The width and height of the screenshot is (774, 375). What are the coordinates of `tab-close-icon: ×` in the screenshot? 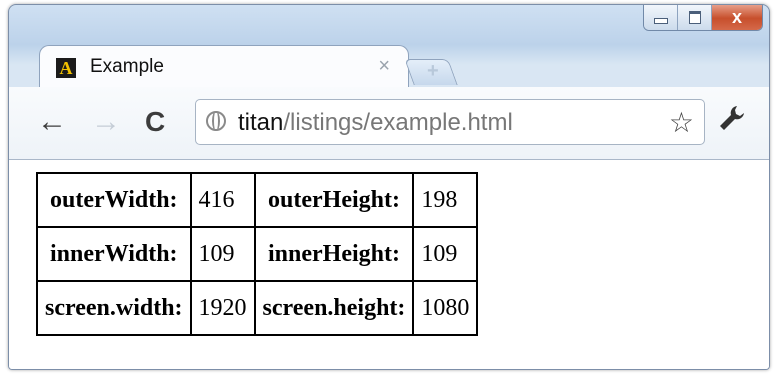 It's located at (384, 66).